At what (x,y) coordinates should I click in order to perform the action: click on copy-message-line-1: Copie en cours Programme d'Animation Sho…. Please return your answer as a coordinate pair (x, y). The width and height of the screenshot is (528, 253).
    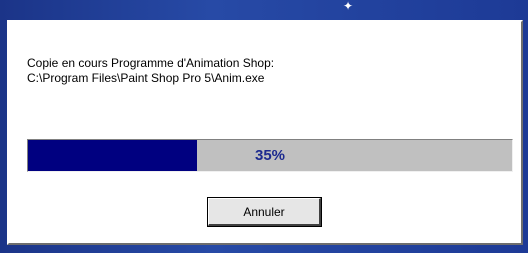
    Looking at the image, I should click on (151, 63).